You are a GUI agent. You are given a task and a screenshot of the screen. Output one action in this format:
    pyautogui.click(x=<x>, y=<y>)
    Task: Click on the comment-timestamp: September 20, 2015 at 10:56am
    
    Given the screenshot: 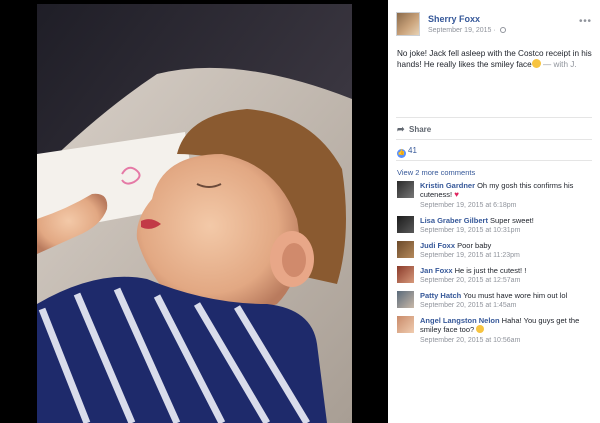 What is the action you would take?
    pyautogui.click(x=470, y=340)
    